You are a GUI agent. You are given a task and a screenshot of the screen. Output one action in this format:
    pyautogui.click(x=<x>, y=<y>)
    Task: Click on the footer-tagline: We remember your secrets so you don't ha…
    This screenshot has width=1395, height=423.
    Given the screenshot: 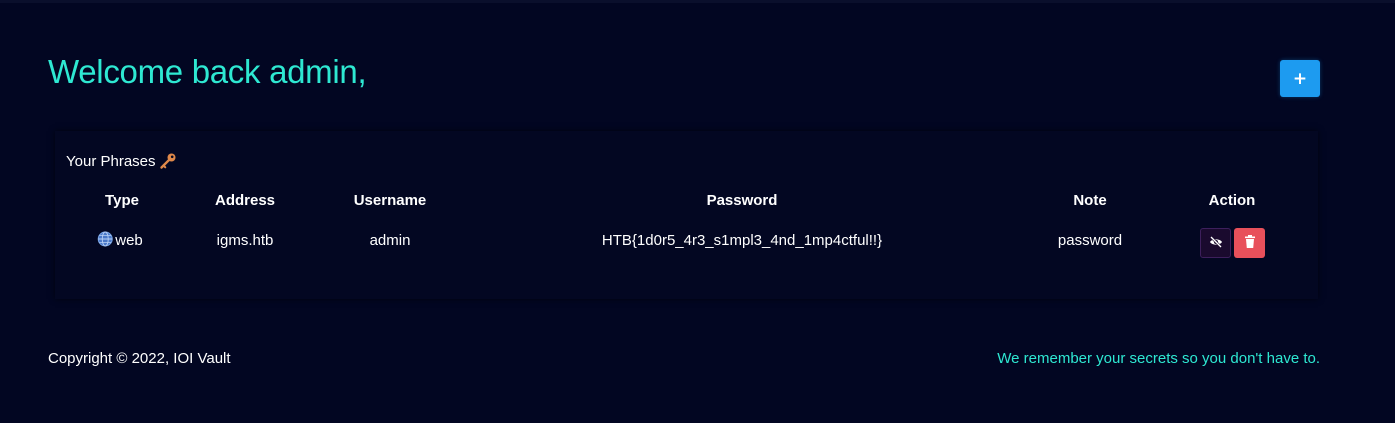 What is the action you would take?
    pyautogui.click(x=1158, y=358)
    